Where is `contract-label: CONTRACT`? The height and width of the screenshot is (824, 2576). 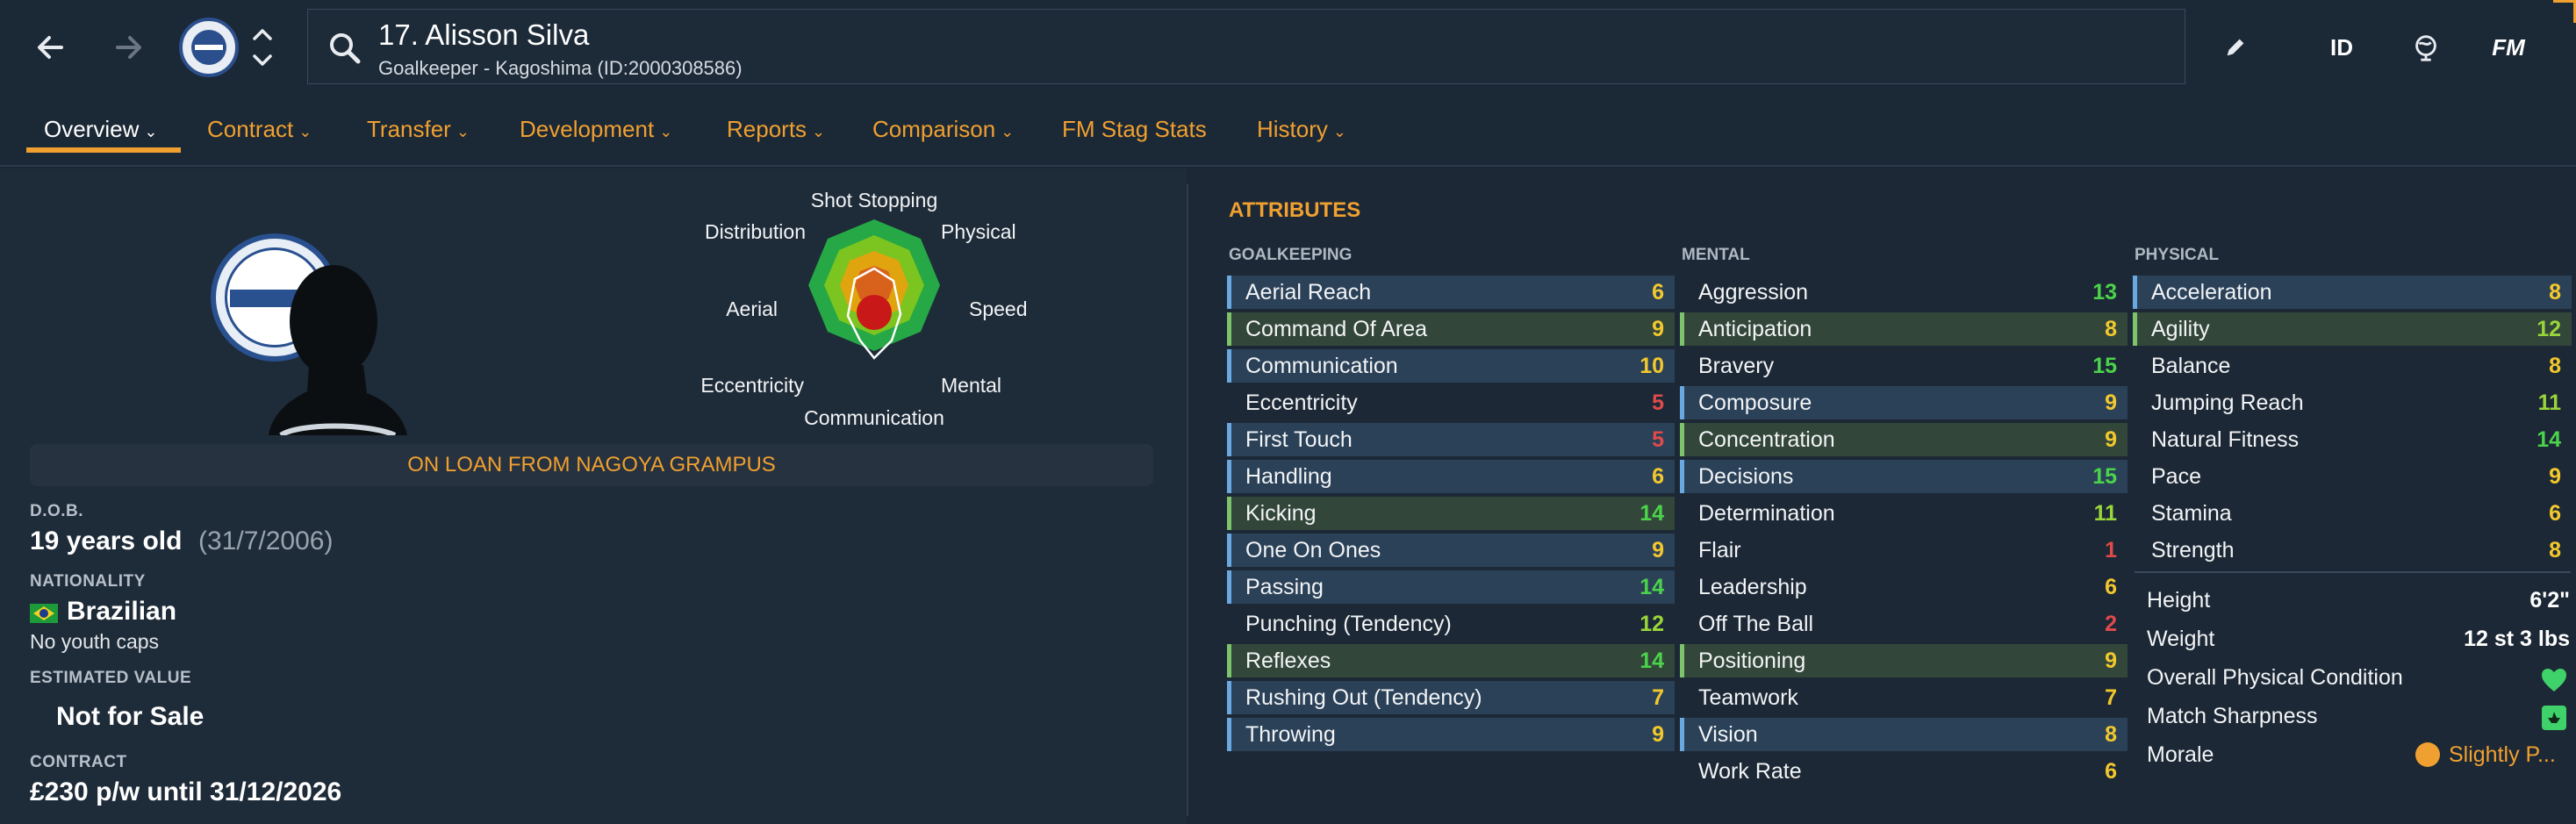 contract-label: CONTRACT is located at coordinates (78, 762).